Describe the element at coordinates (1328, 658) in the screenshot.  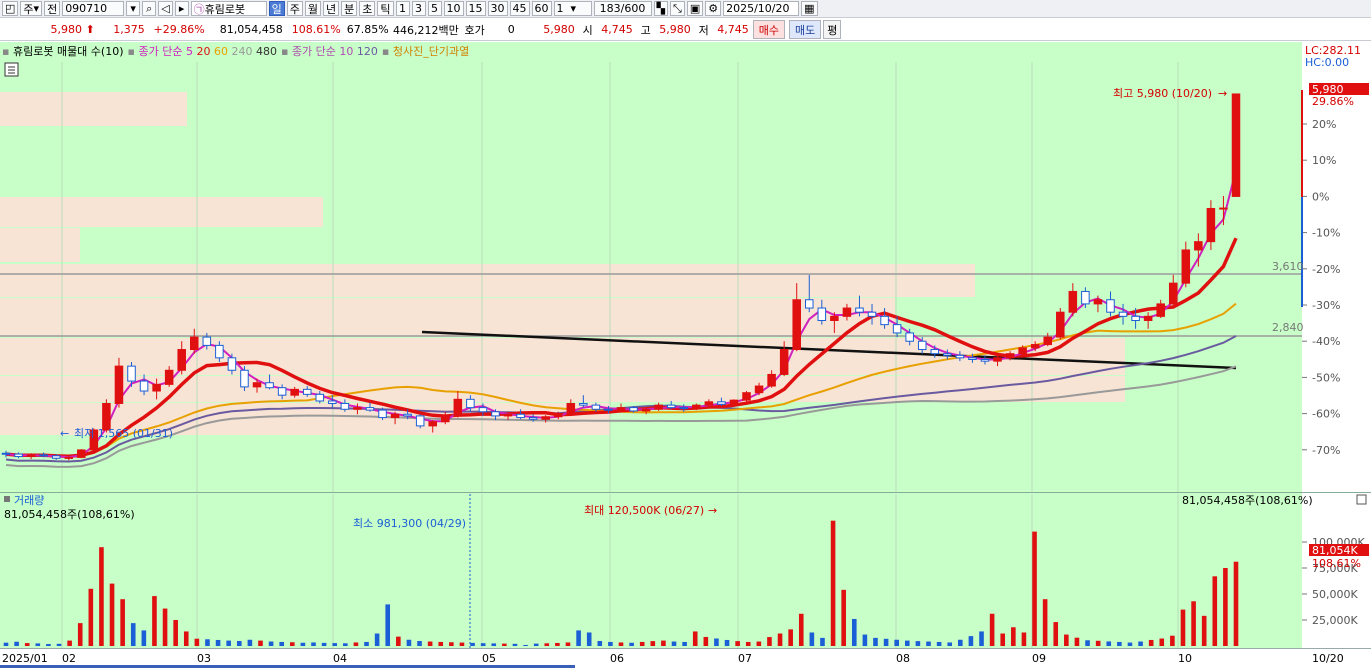
I see `xlabel-current: 10/20` at that location.